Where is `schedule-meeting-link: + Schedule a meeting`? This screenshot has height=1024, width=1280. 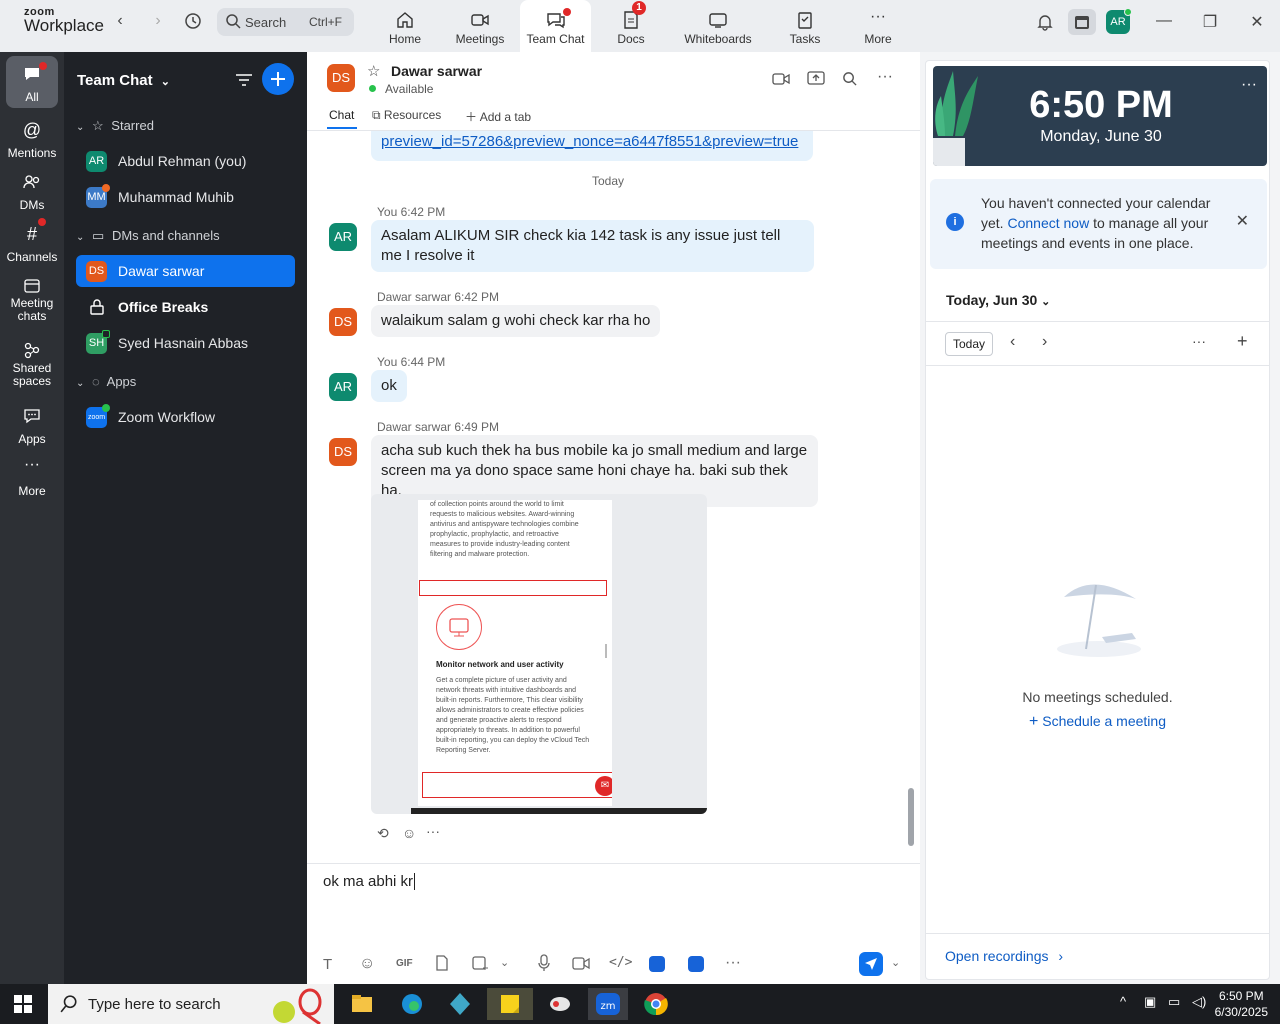
schedule-meeting-link: + Schedule a meeting is located at coordinates (1097, 722).